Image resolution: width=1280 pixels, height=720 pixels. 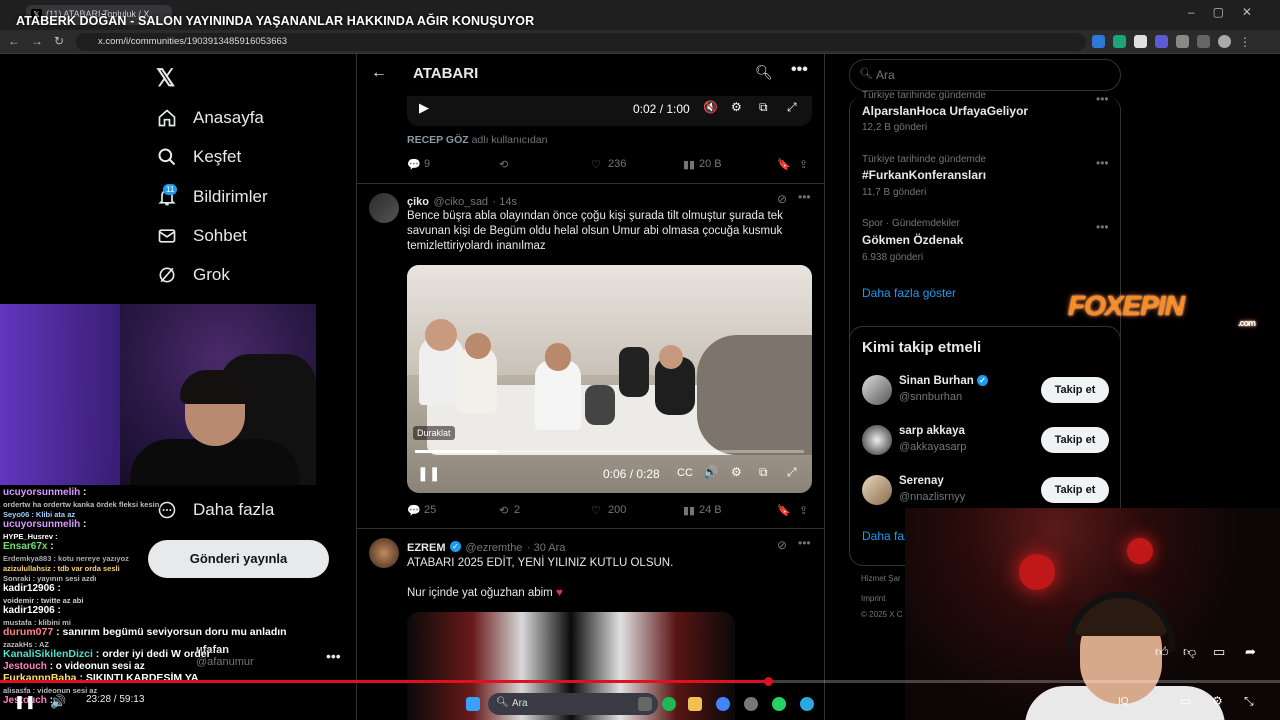 What do you see at coordinates (424, 108) in the screenshot?
I see `play-icon: ▶` at bounding box center [424, 108].